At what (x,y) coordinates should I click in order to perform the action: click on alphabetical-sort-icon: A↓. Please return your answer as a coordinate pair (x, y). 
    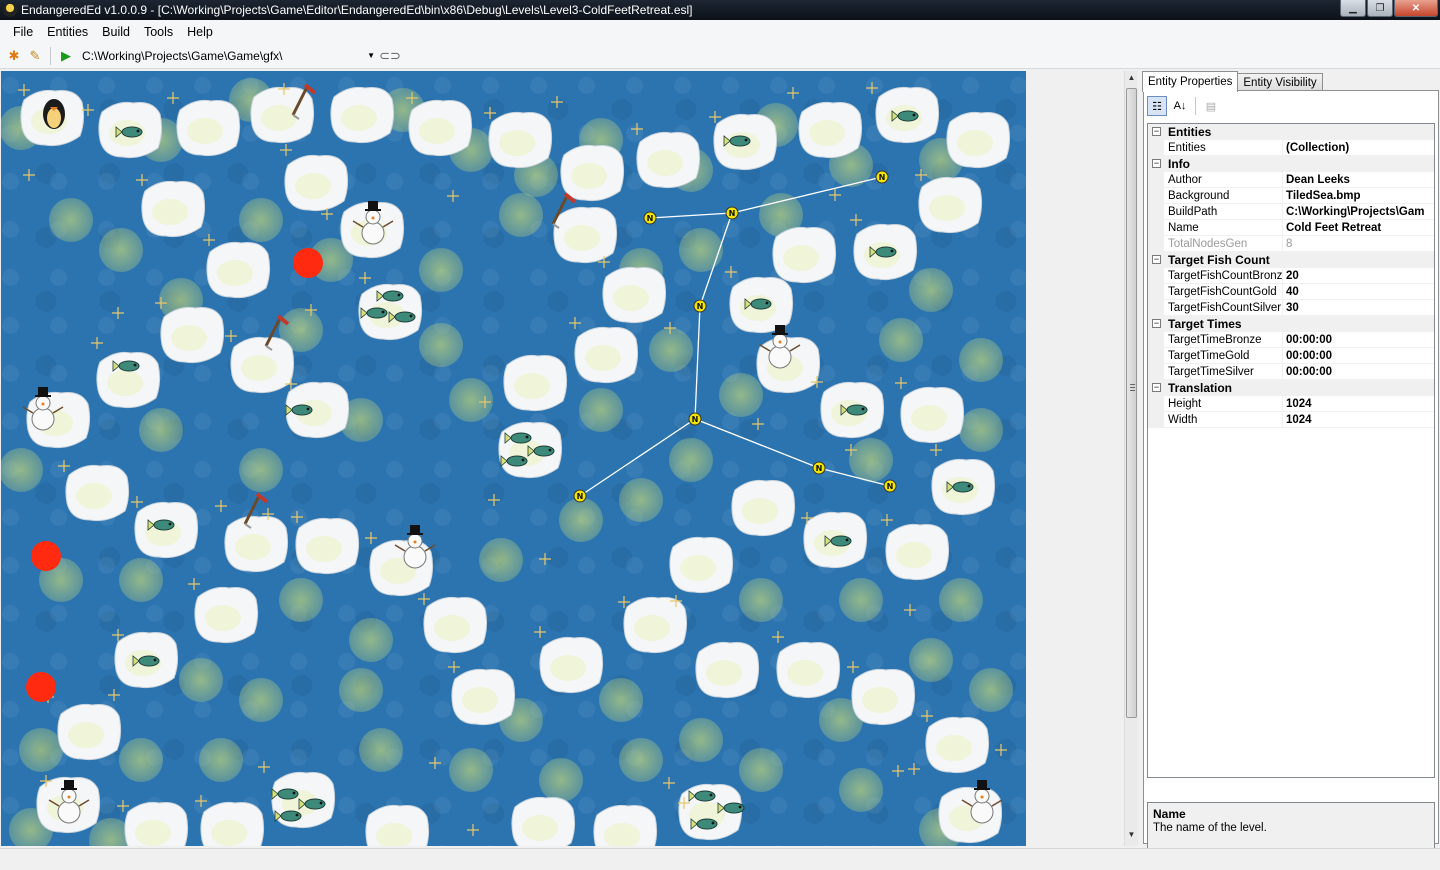
    Looking at the image, I should click on (1180, 106).